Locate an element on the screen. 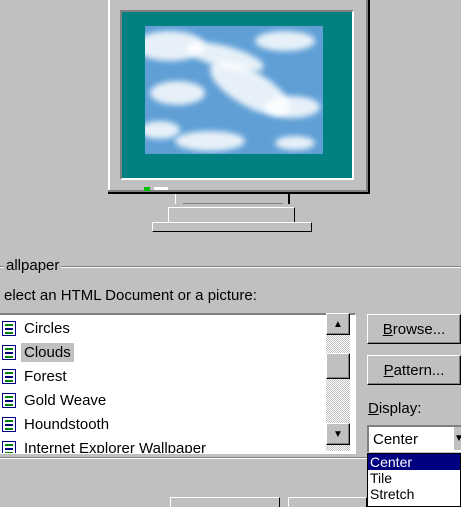 The width and height of the screenshot is (461, 507). scroll-up-button: ▲ is located at coordinates (338, 324).